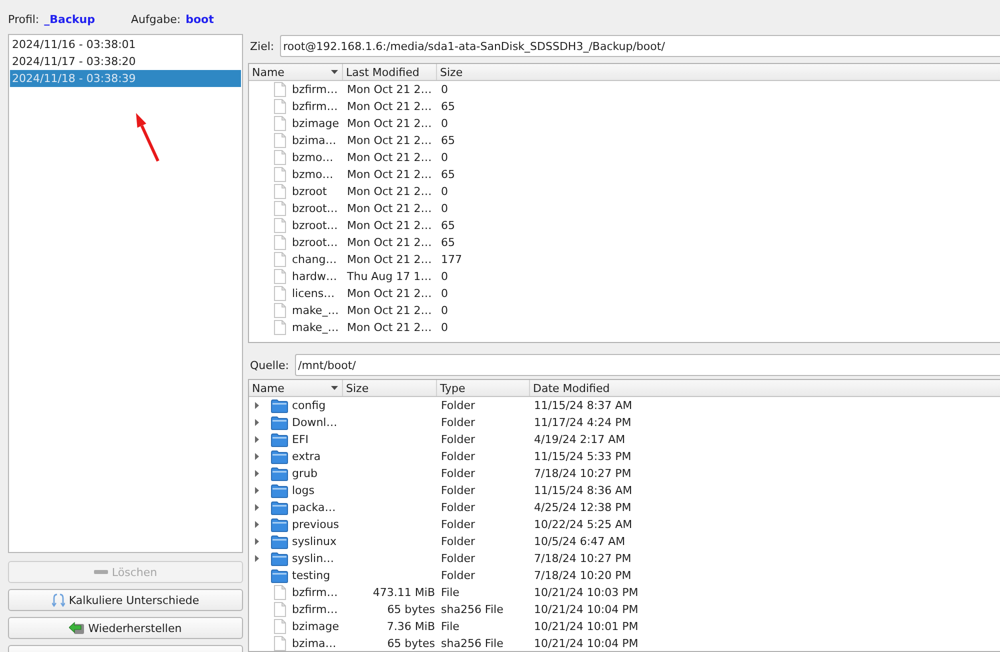 Image resolution: width=1000 pixels, height=652 pixels. Describe the element at coordinates (125, 628) in the screenshot. I see `action-button: Wiederherstellen` at that location.